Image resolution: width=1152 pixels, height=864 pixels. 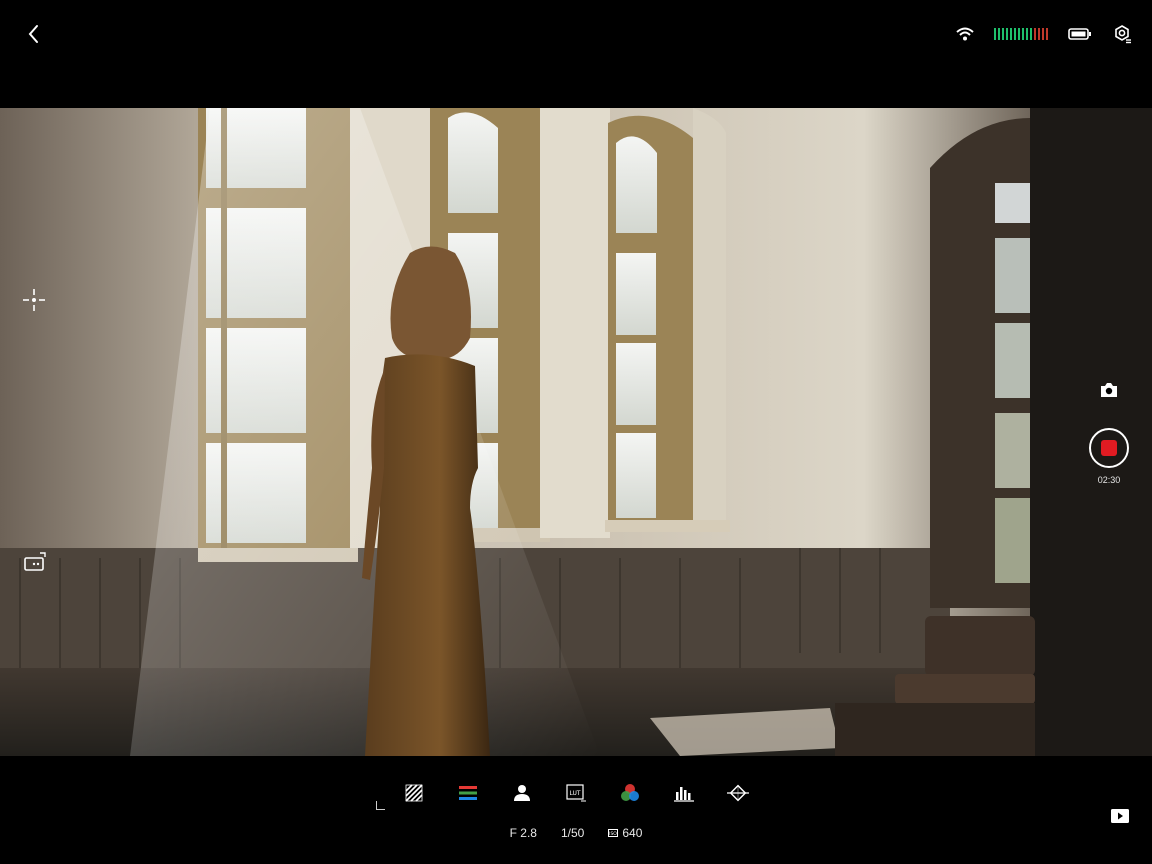 What do you see at coordinates (576, 810) in the screenshot?
I see `bottom-bar: LUT F 2.8 1/50 ISO 640` at bounding box center [576, 810].